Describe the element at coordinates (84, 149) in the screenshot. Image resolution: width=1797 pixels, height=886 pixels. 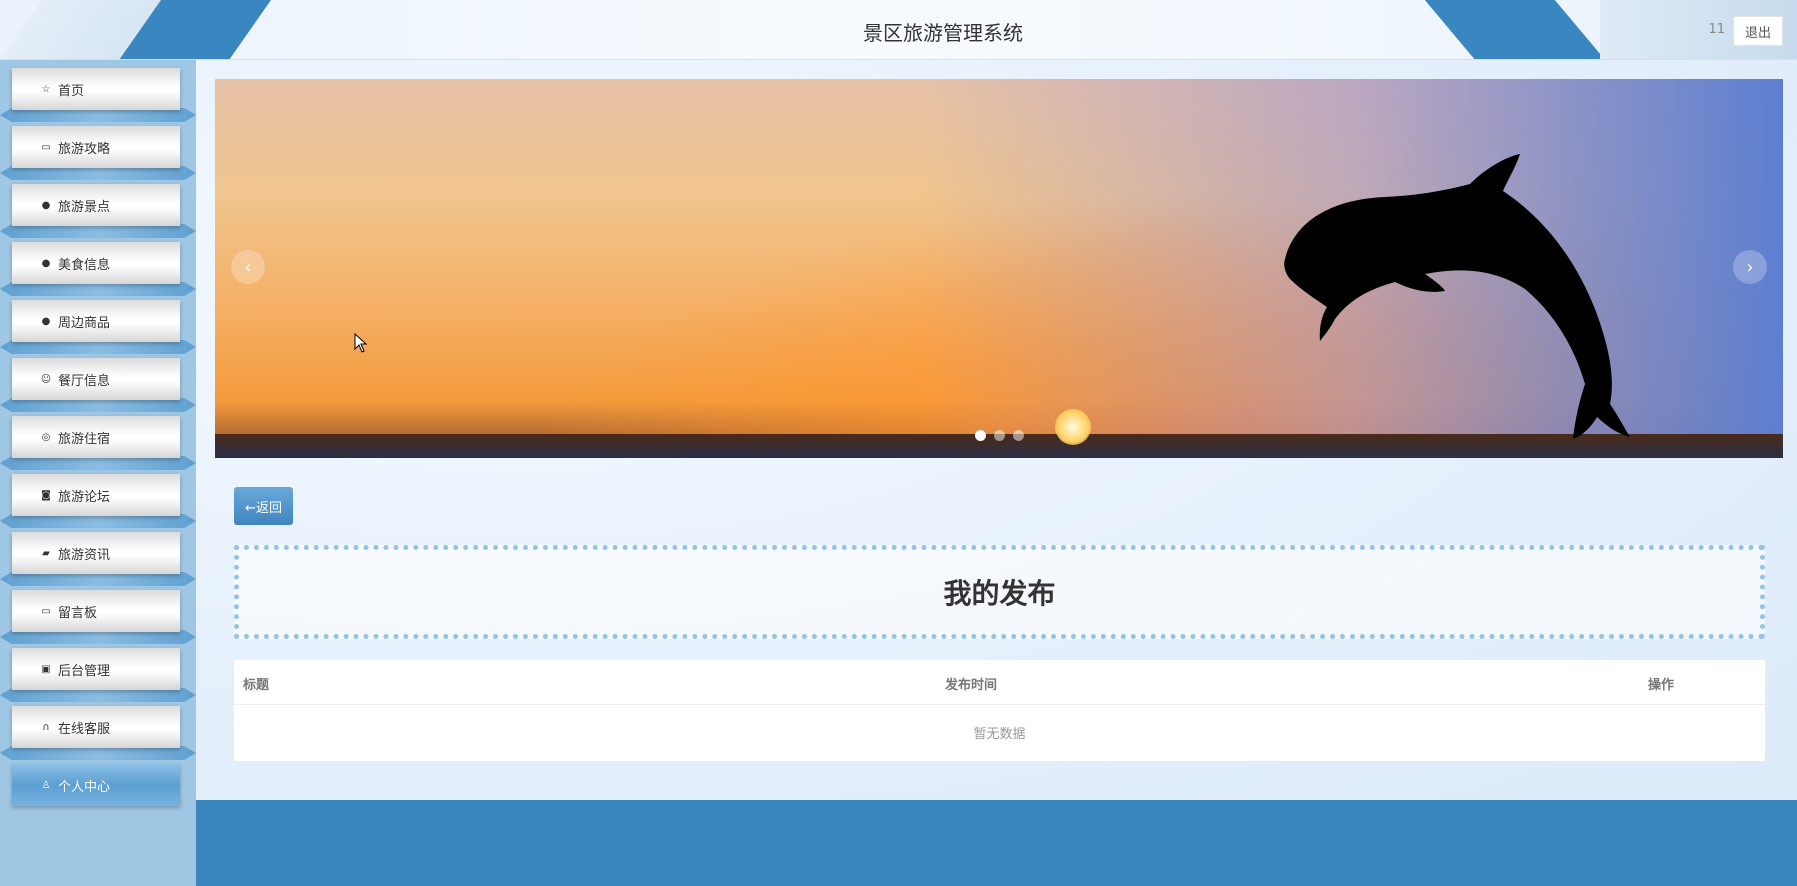
I see `sidebar-item-label: 旅游攻略` at that location.